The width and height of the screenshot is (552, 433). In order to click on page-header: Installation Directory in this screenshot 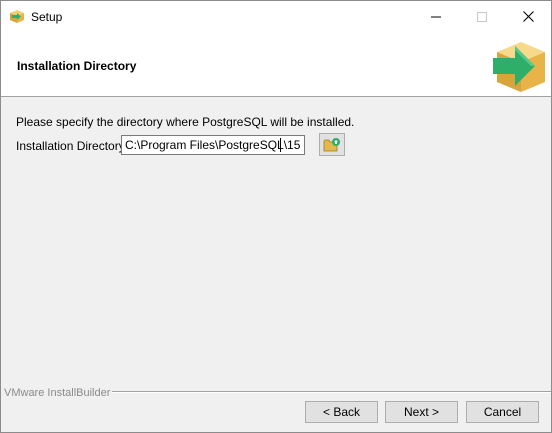, I will do `click(276, 64)`.